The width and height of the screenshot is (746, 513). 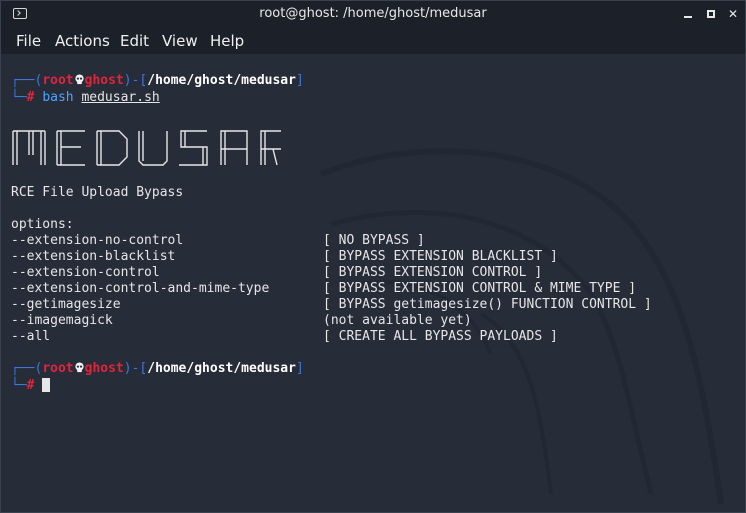 I want to click on option-desc: (not available yet), so click(x=397, y=320).